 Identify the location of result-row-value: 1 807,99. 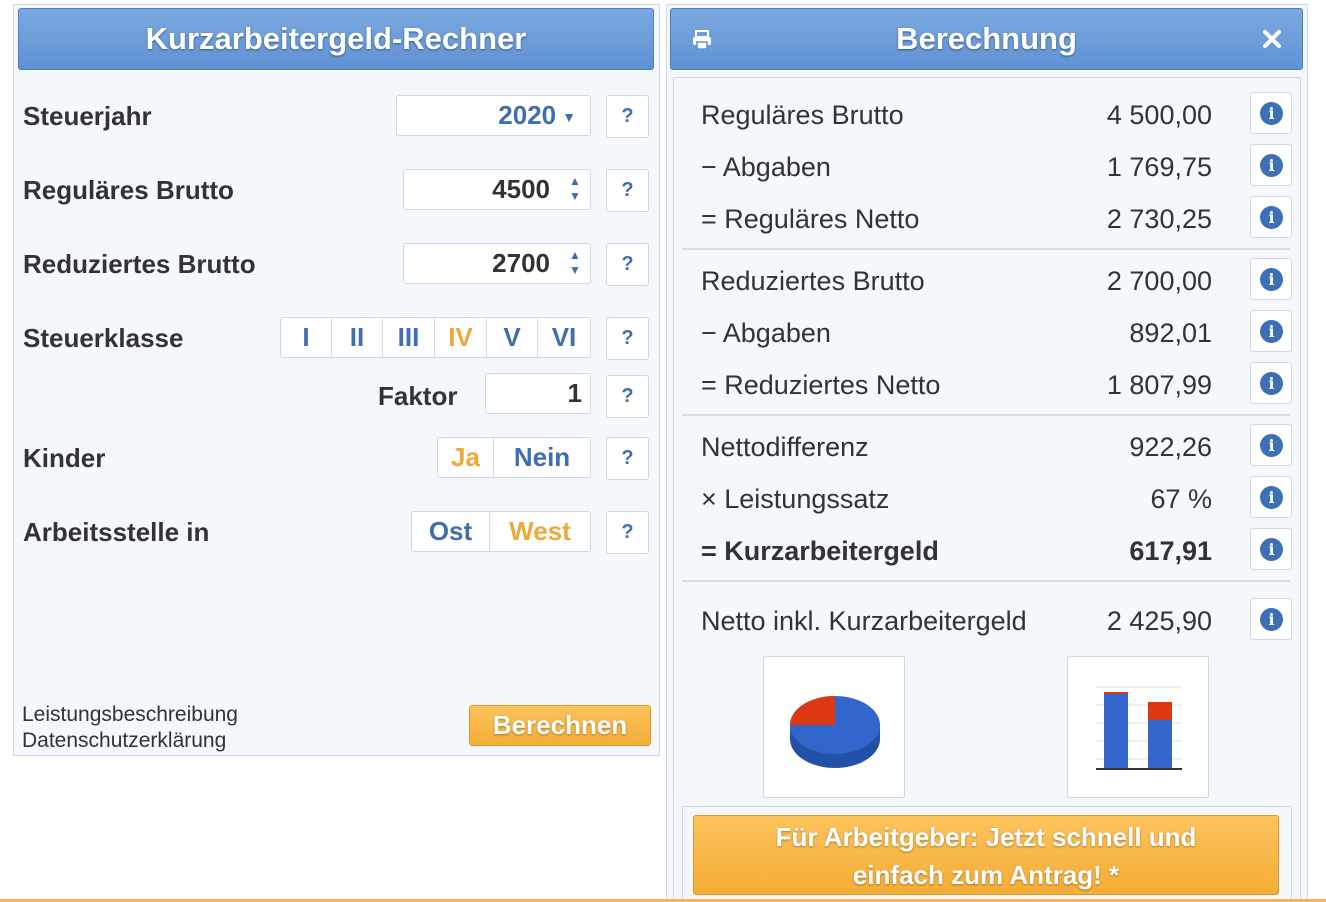
(1159, 385).